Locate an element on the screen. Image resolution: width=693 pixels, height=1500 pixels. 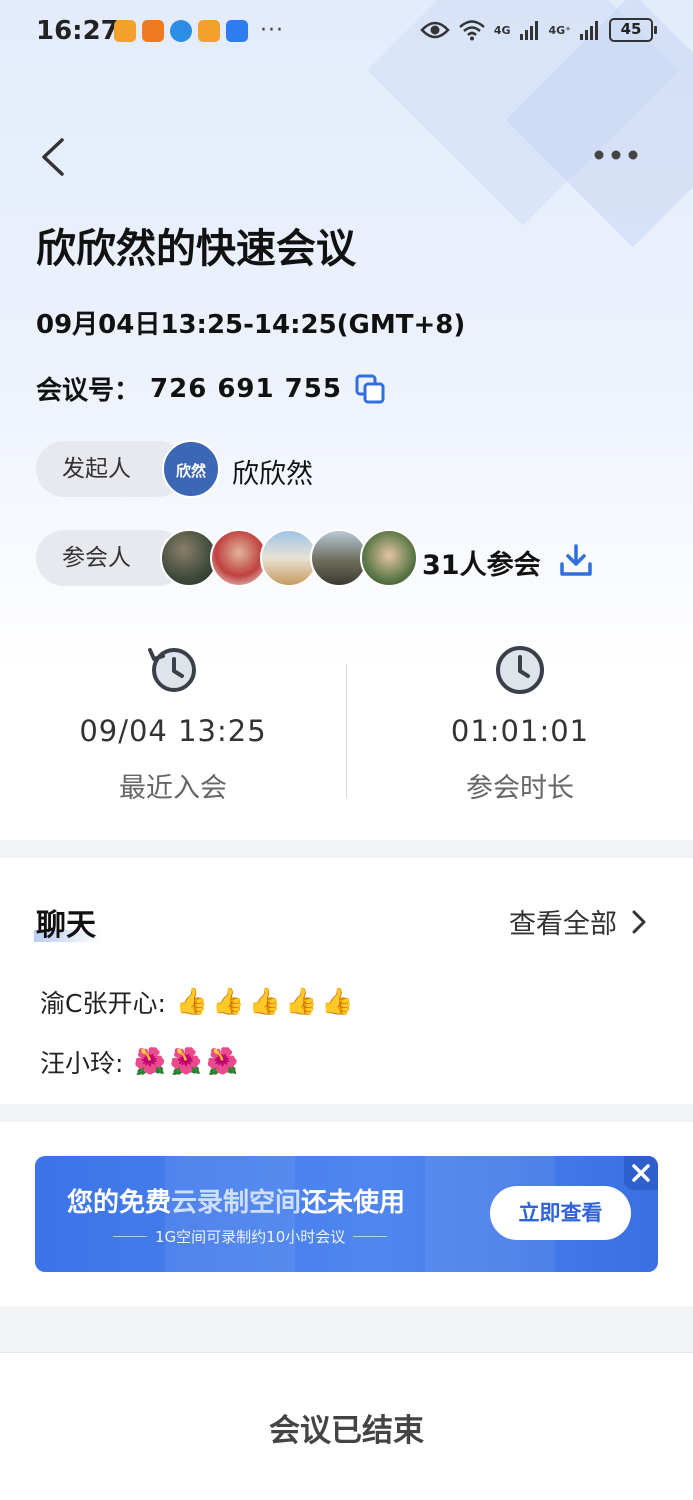
chat-message: 汪小玲: 🌺 🌺 🌺 is located at coordinates (139, 1062).